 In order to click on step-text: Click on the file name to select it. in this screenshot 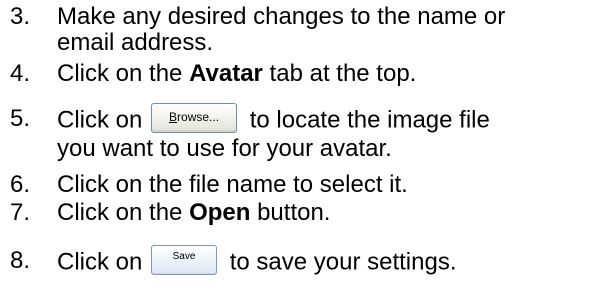, I will do `click(232, 184)`.